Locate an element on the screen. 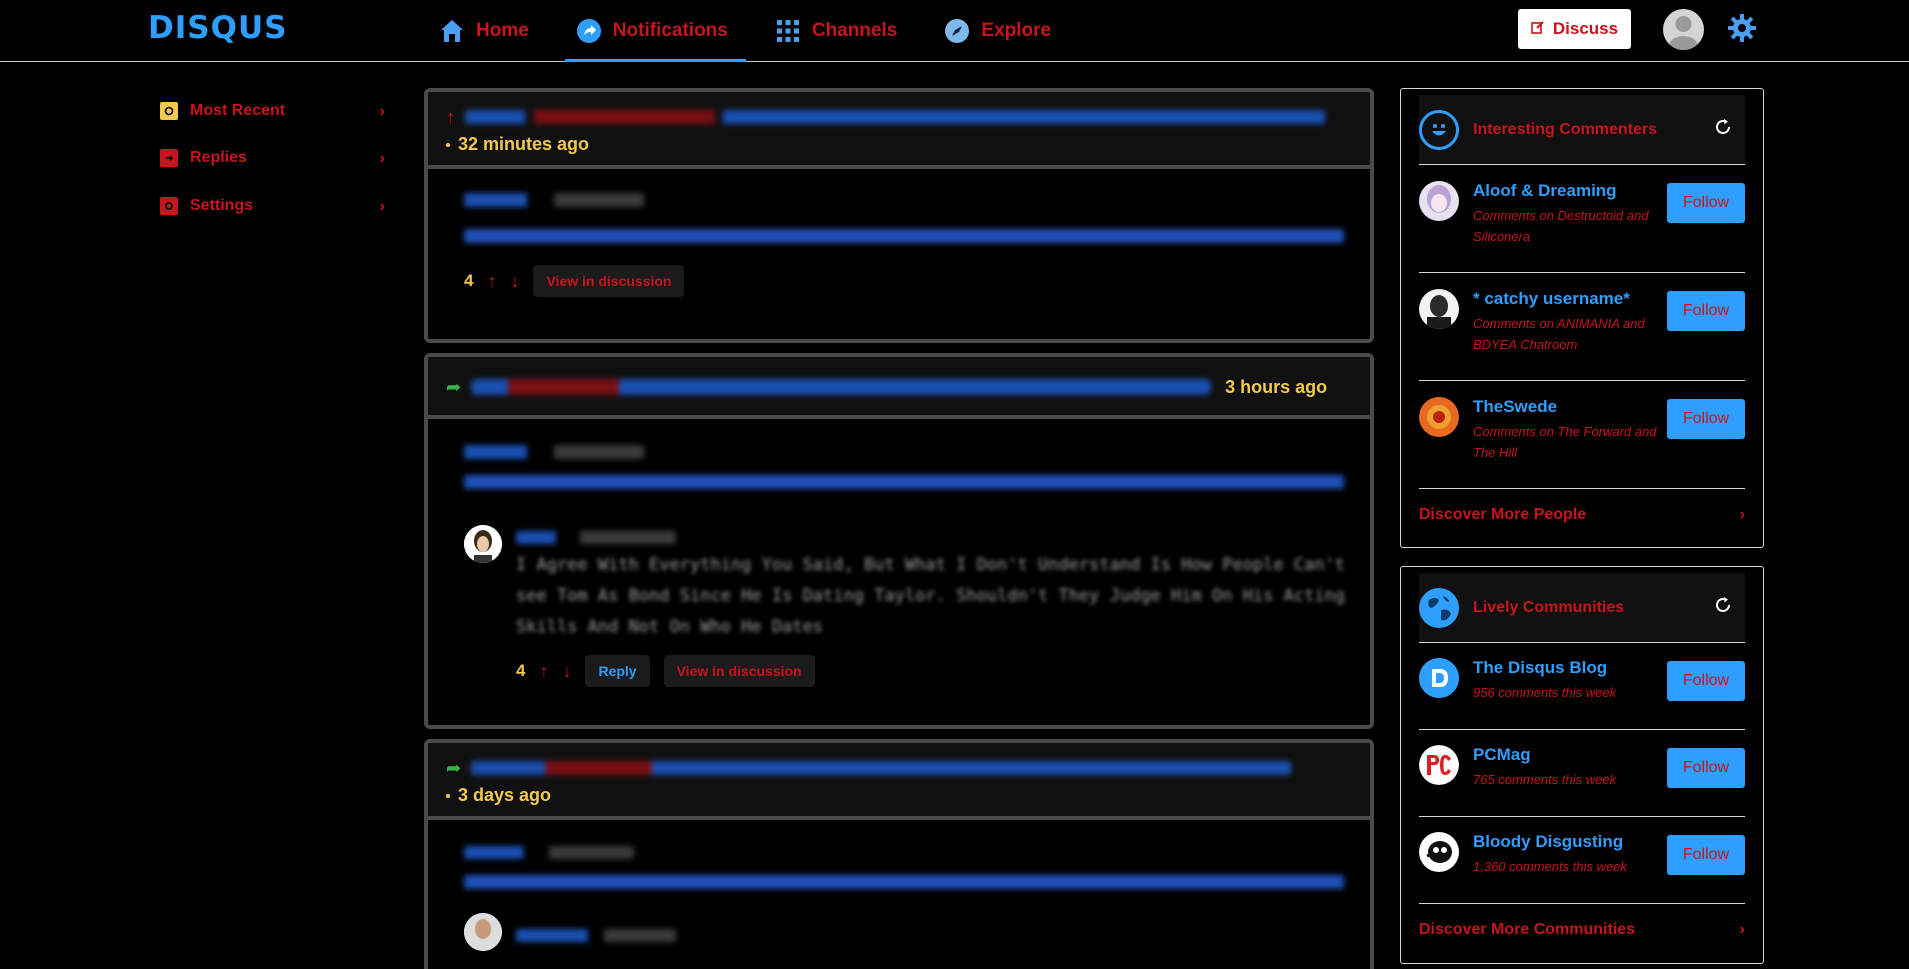 This screenshot has height=969, width=1909. discover-more-communities-label: Discover More Communities is located at coordinates (1527, 929).